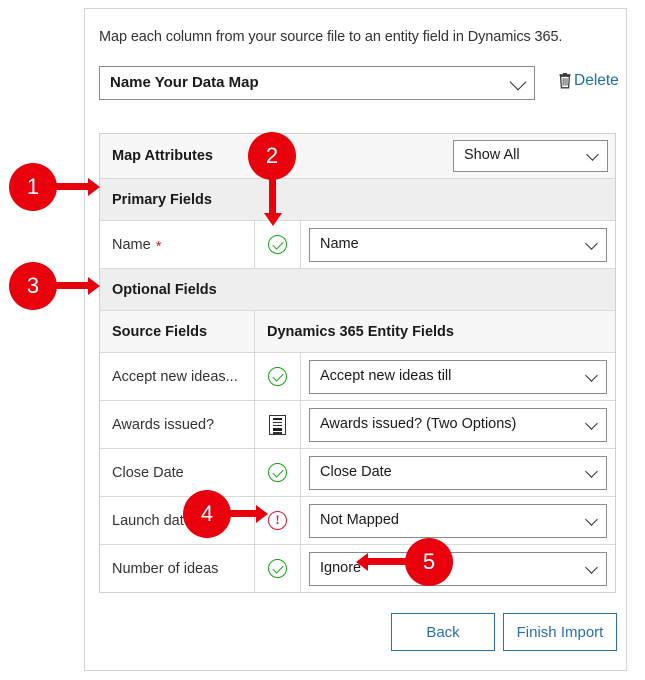 This screenshot has width=645, height=680. What do you see at coordinates (277, 520) in the screenshot?
I see `warning-circle-icon: !` at bounding box center [277, 520].